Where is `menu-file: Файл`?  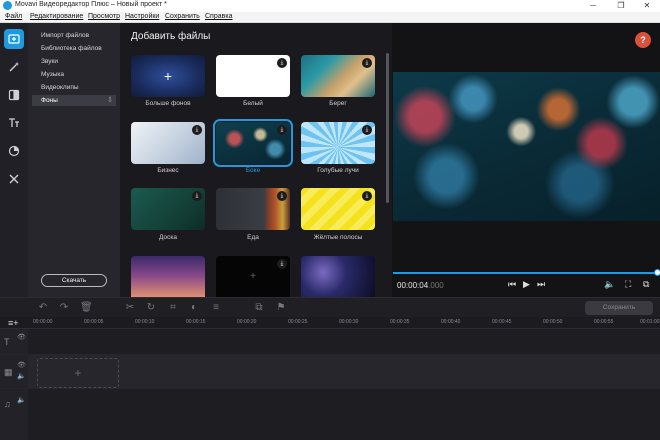
menu-file: Файл is located at coordinates (13, 16).